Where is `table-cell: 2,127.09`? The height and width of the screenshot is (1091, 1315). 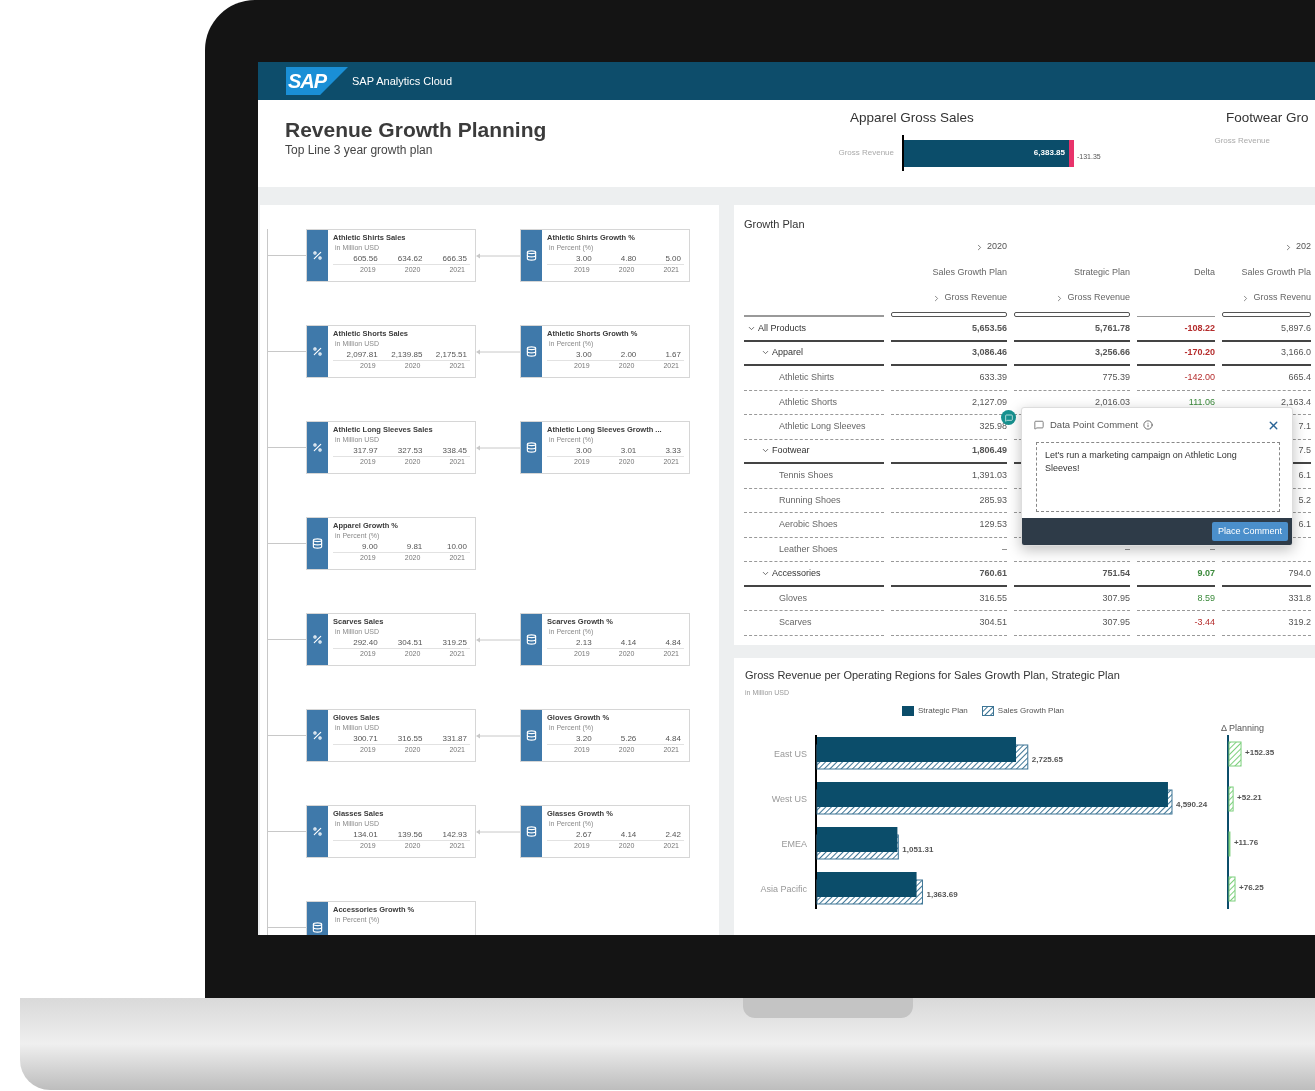 table-cell: 2,127.09 is located at coordinates (989, 402).